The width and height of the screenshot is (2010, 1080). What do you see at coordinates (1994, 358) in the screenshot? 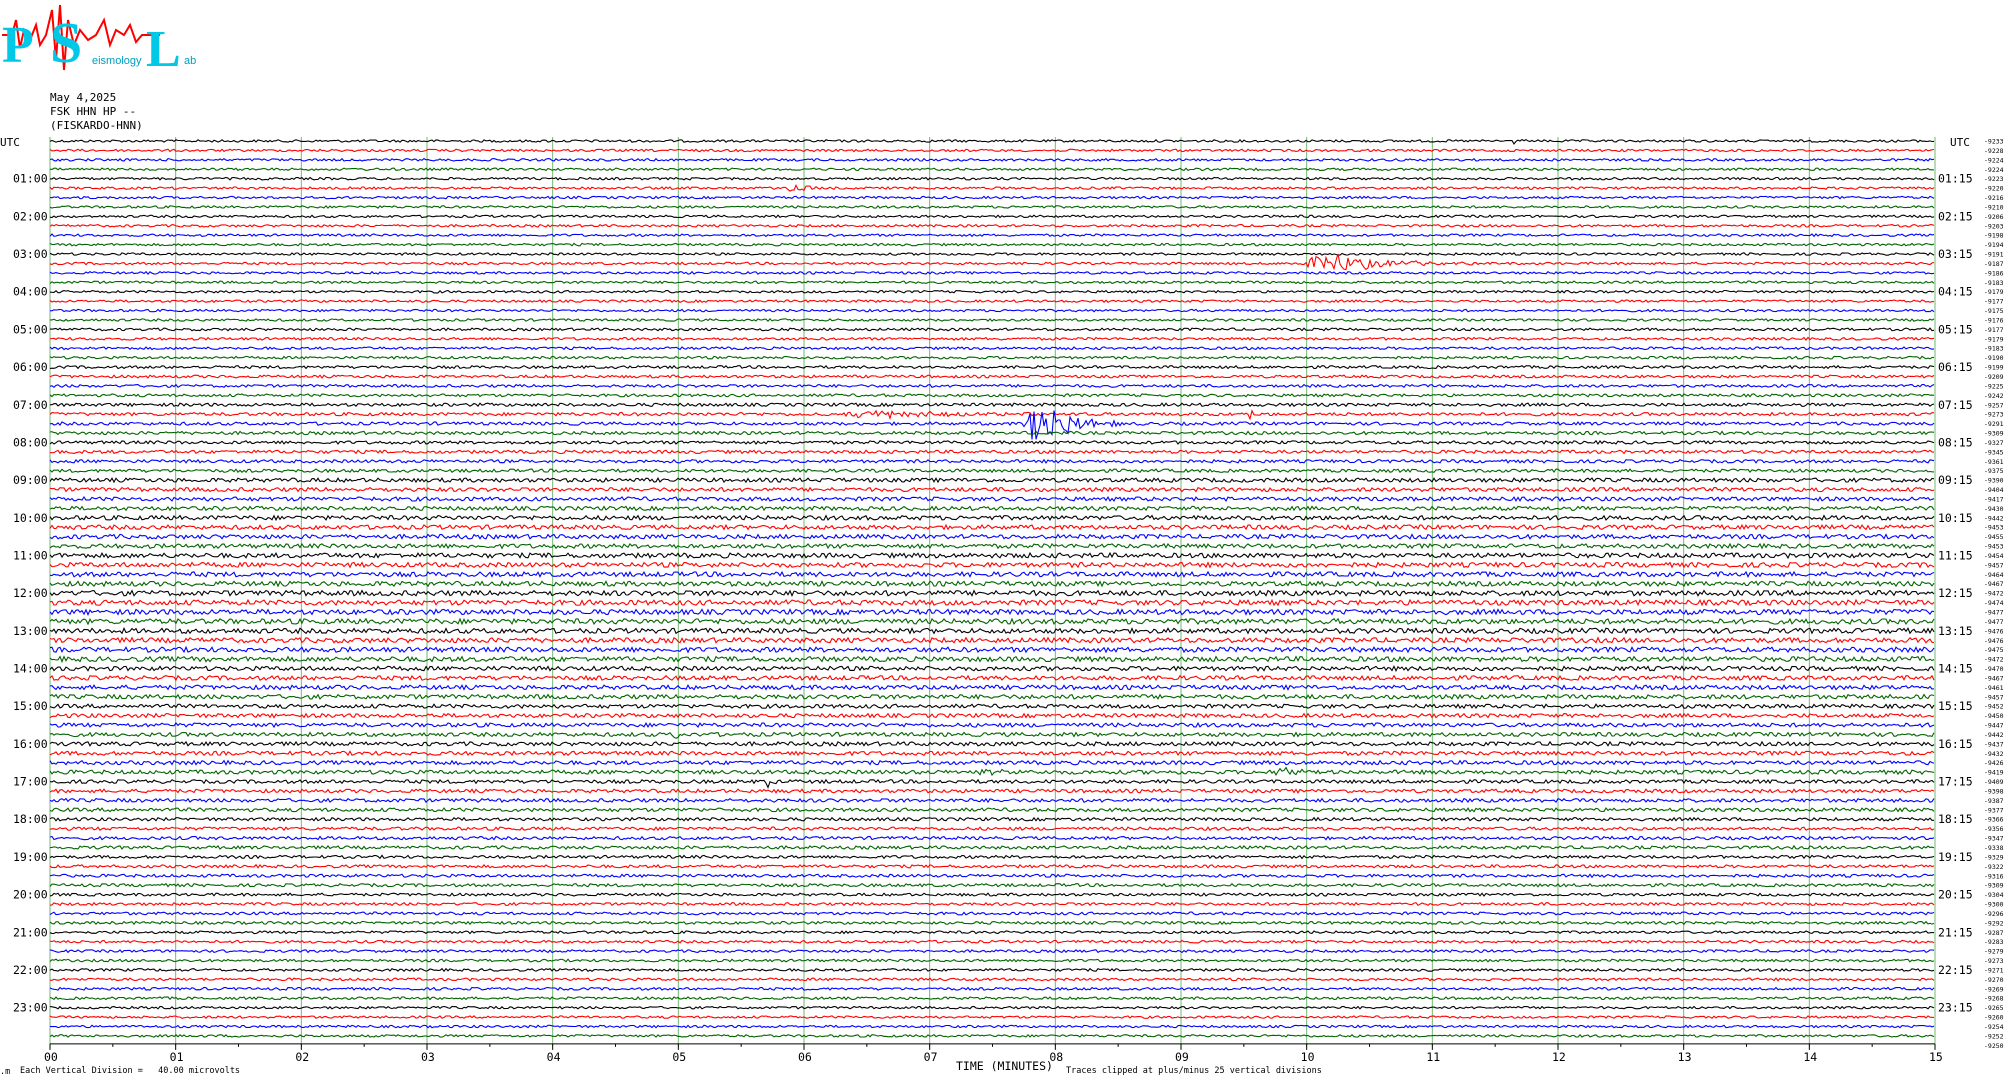
I see `trace-offset: -9190` at bounding box center [1994, 358].